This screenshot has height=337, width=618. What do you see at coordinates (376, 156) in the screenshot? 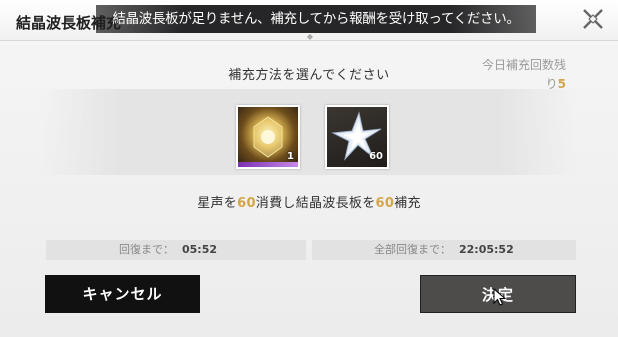
I see `item-quantity: 60` at bounding box center [376, 156].